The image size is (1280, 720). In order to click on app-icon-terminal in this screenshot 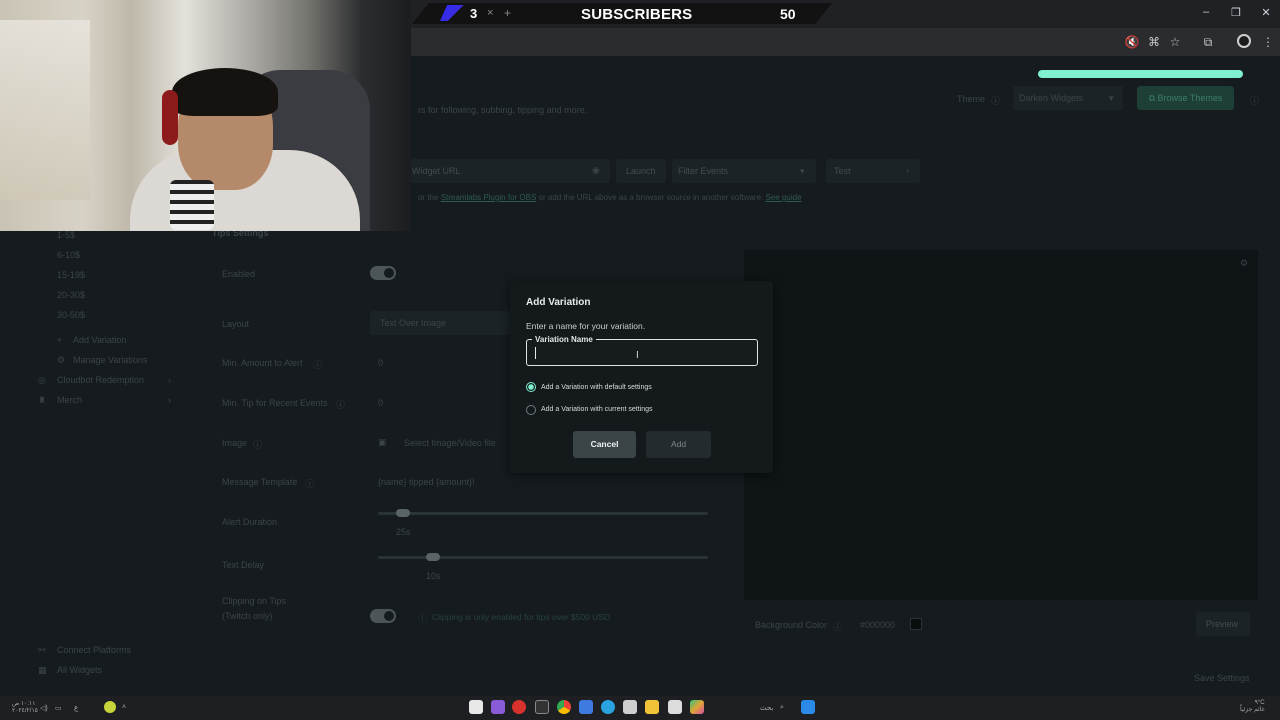, I will do `click(542, 707)`.